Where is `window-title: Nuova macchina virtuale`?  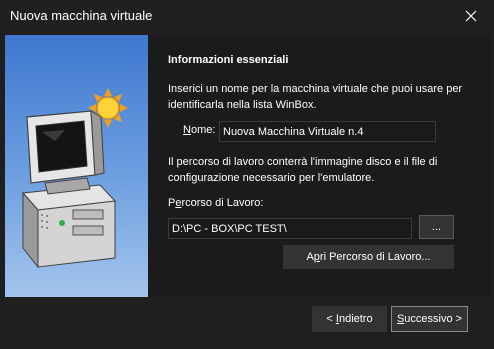
window-title: Nuova macchina virtuale is located at coordinates (81, 15).